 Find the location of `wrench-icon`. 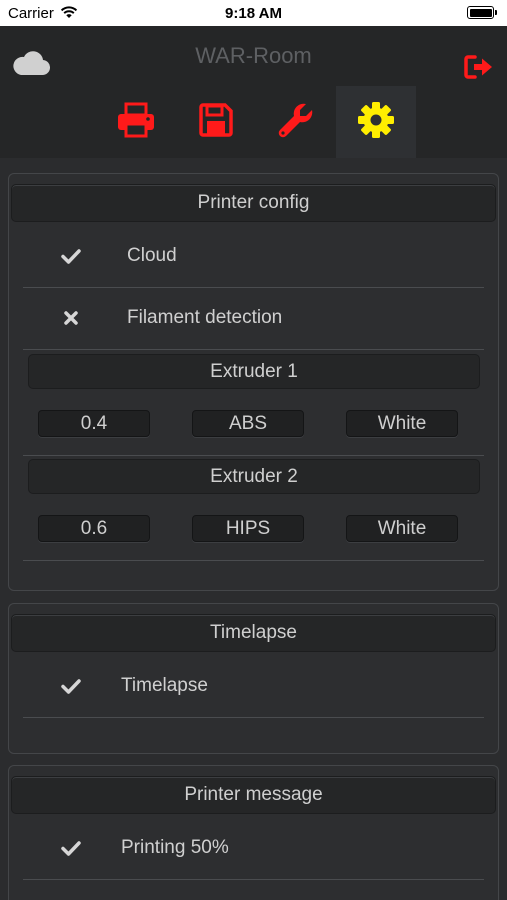

wrench-icon is located at coordinates (296, 122).